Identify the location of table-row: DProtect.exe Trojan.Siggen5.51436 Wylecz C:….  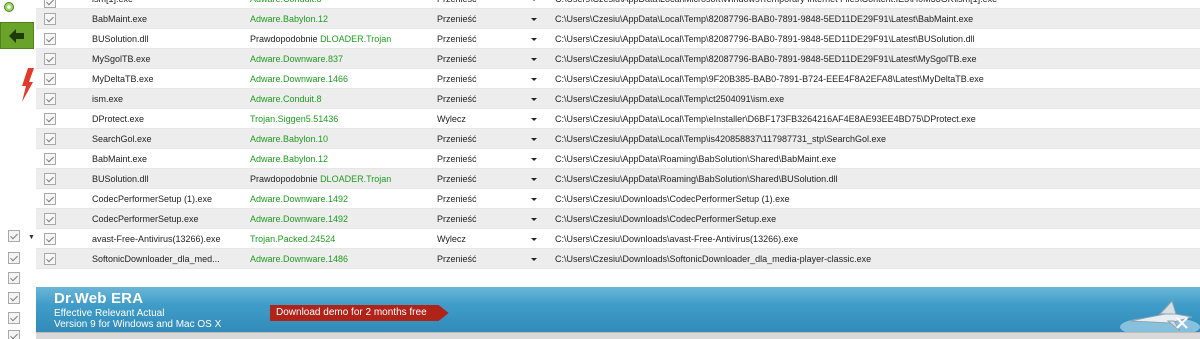
(618, 119).